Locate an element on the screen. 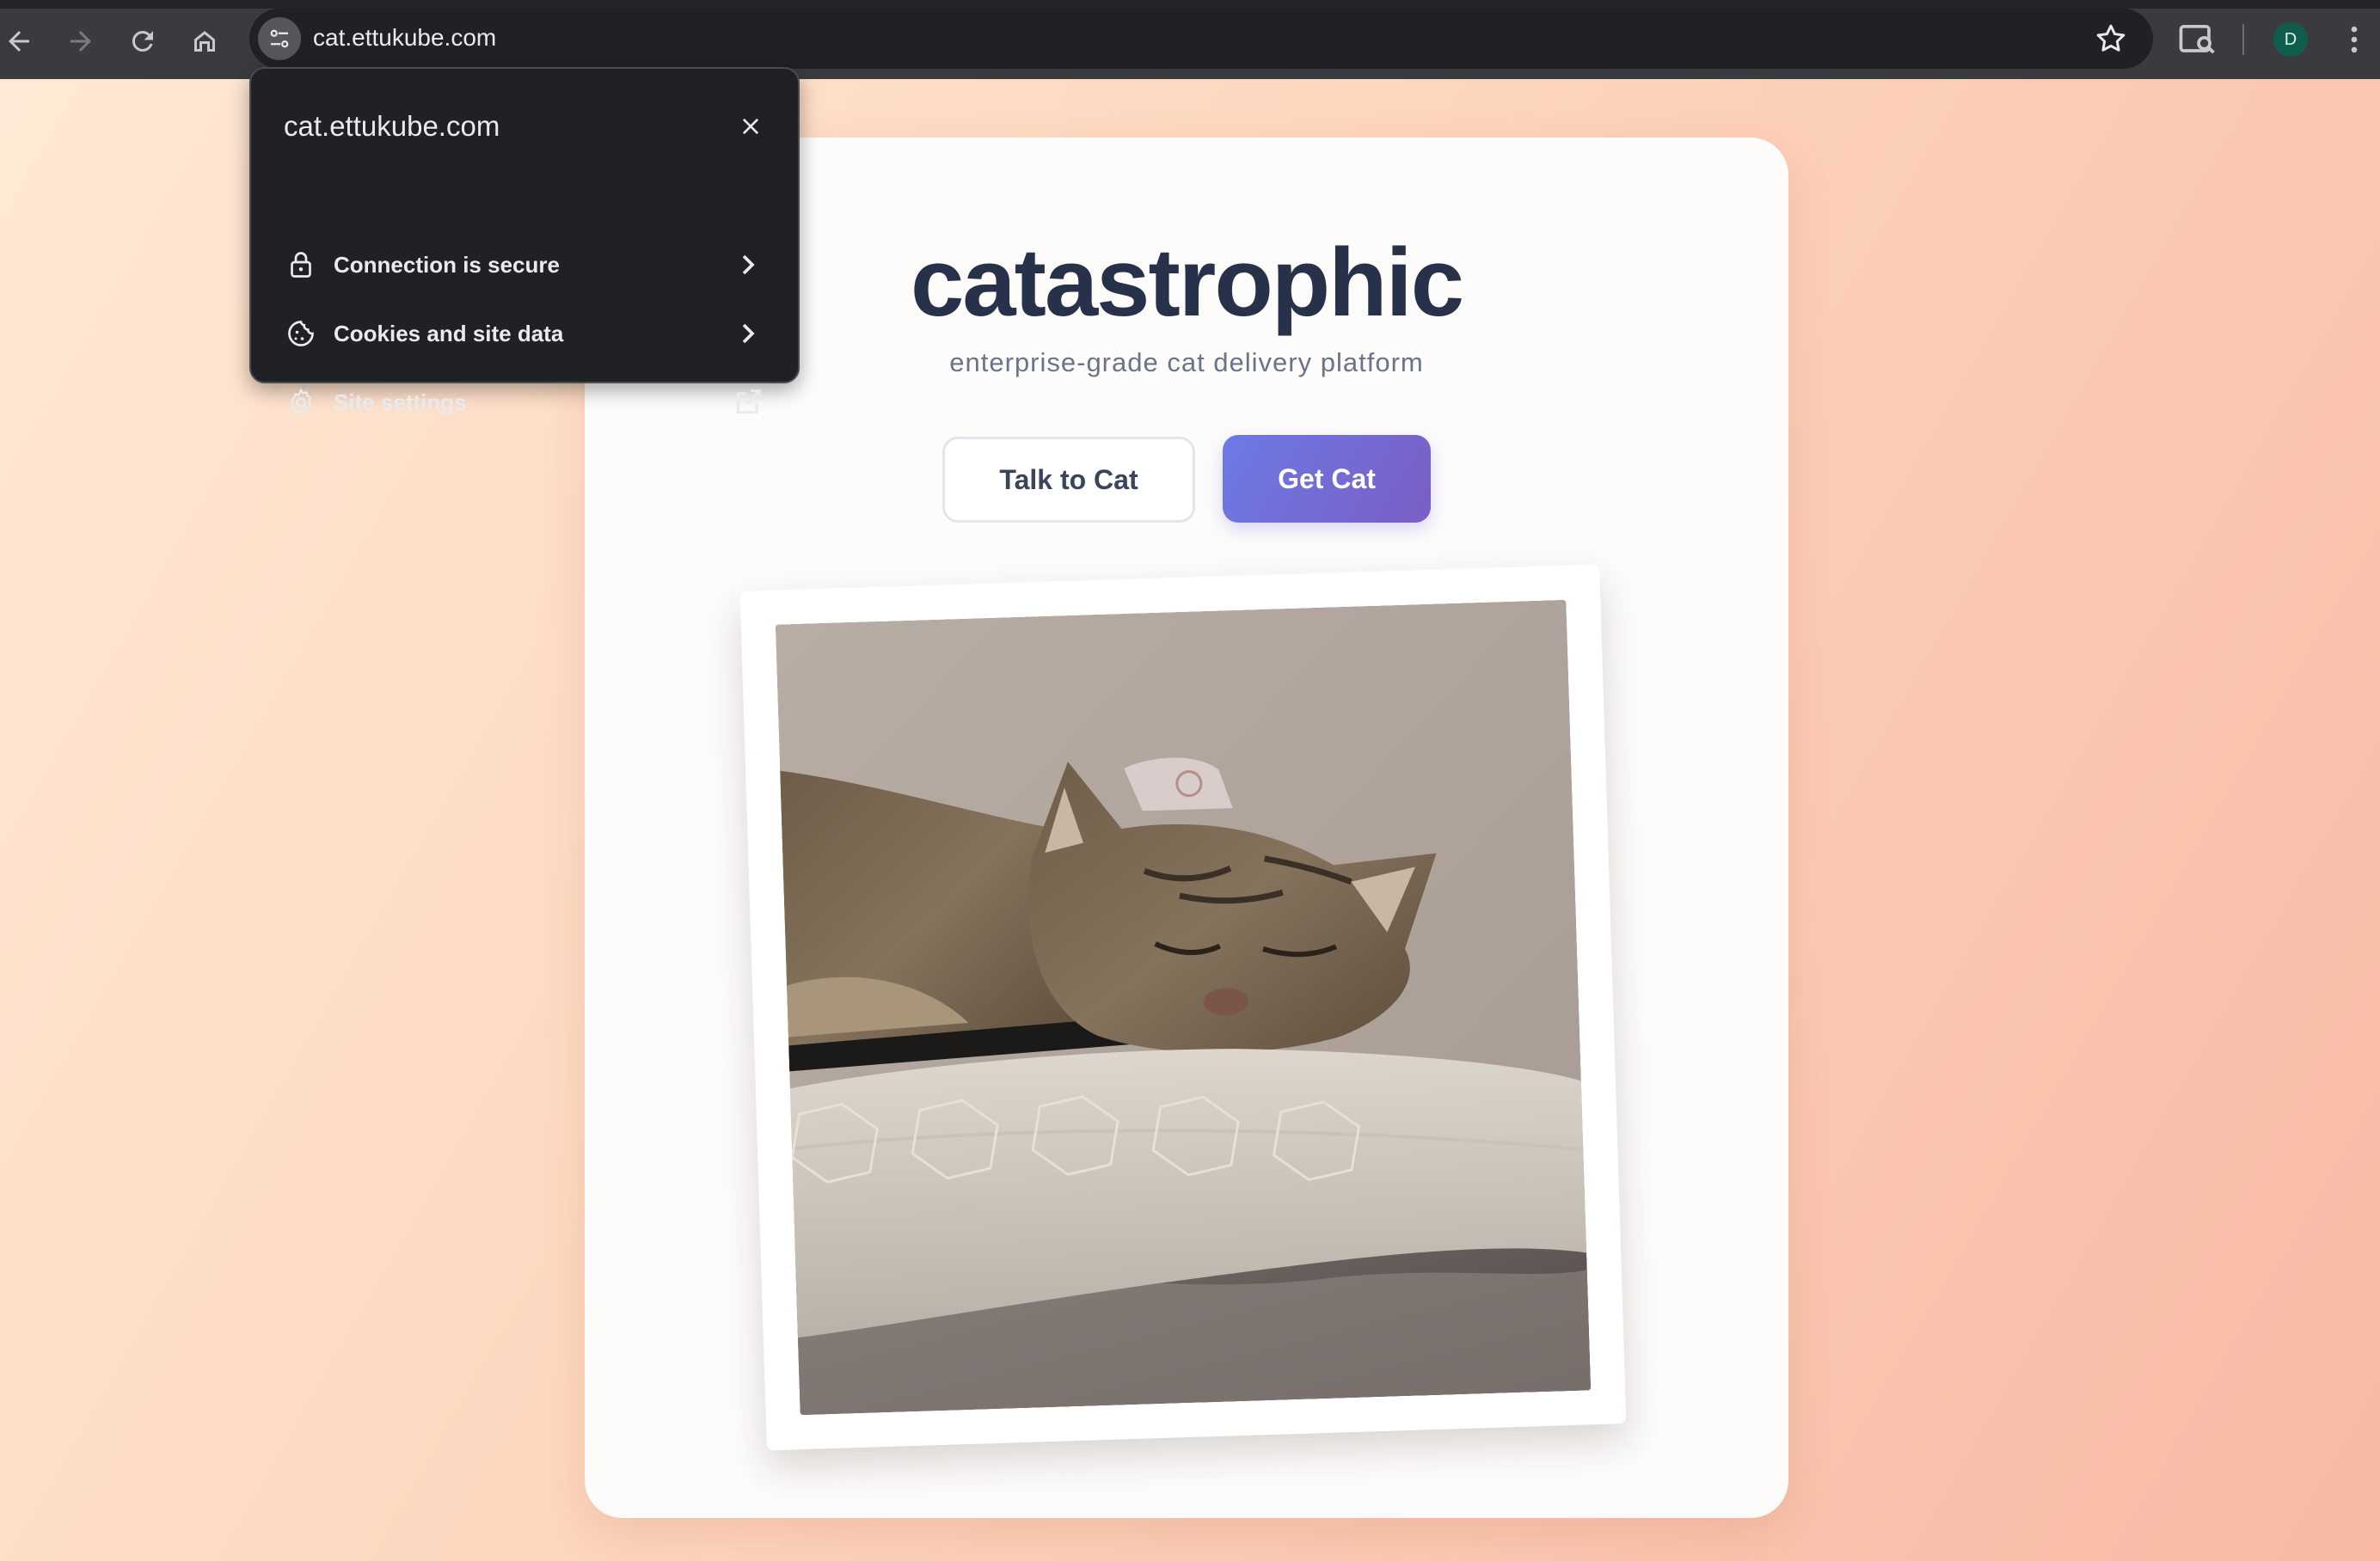 The height and width of the screenshot is (1561, 2380). reload-icon is located at coordinates (142, 41).